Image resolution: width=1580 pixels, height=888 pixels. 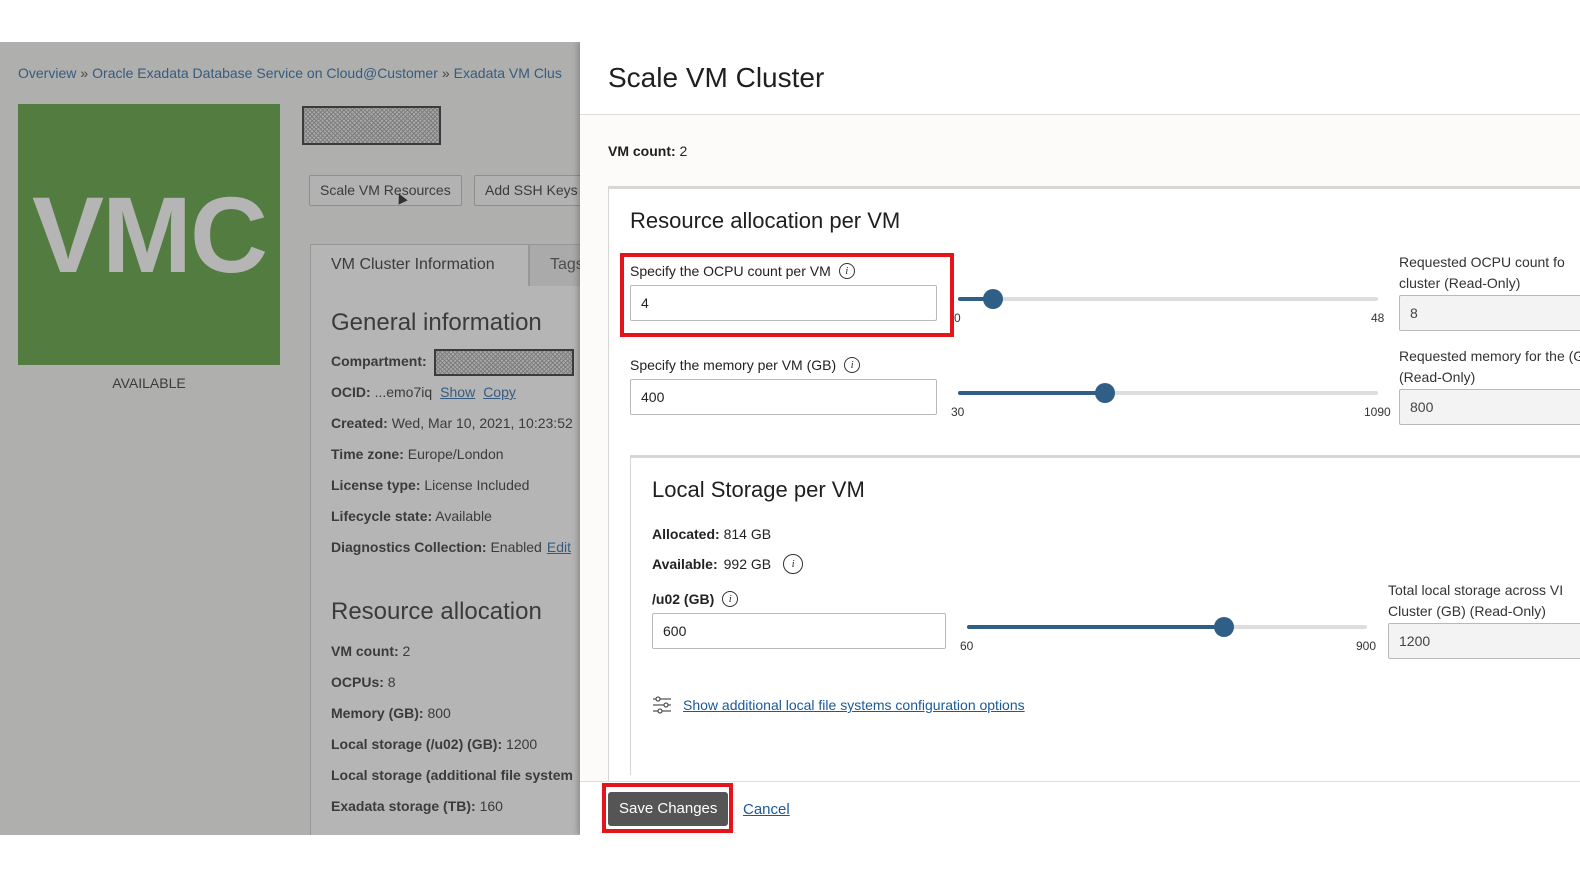 I want to click on diagnostics-row: Diagnostics Collection: Enabled Edit, so click(x=451, y=547).